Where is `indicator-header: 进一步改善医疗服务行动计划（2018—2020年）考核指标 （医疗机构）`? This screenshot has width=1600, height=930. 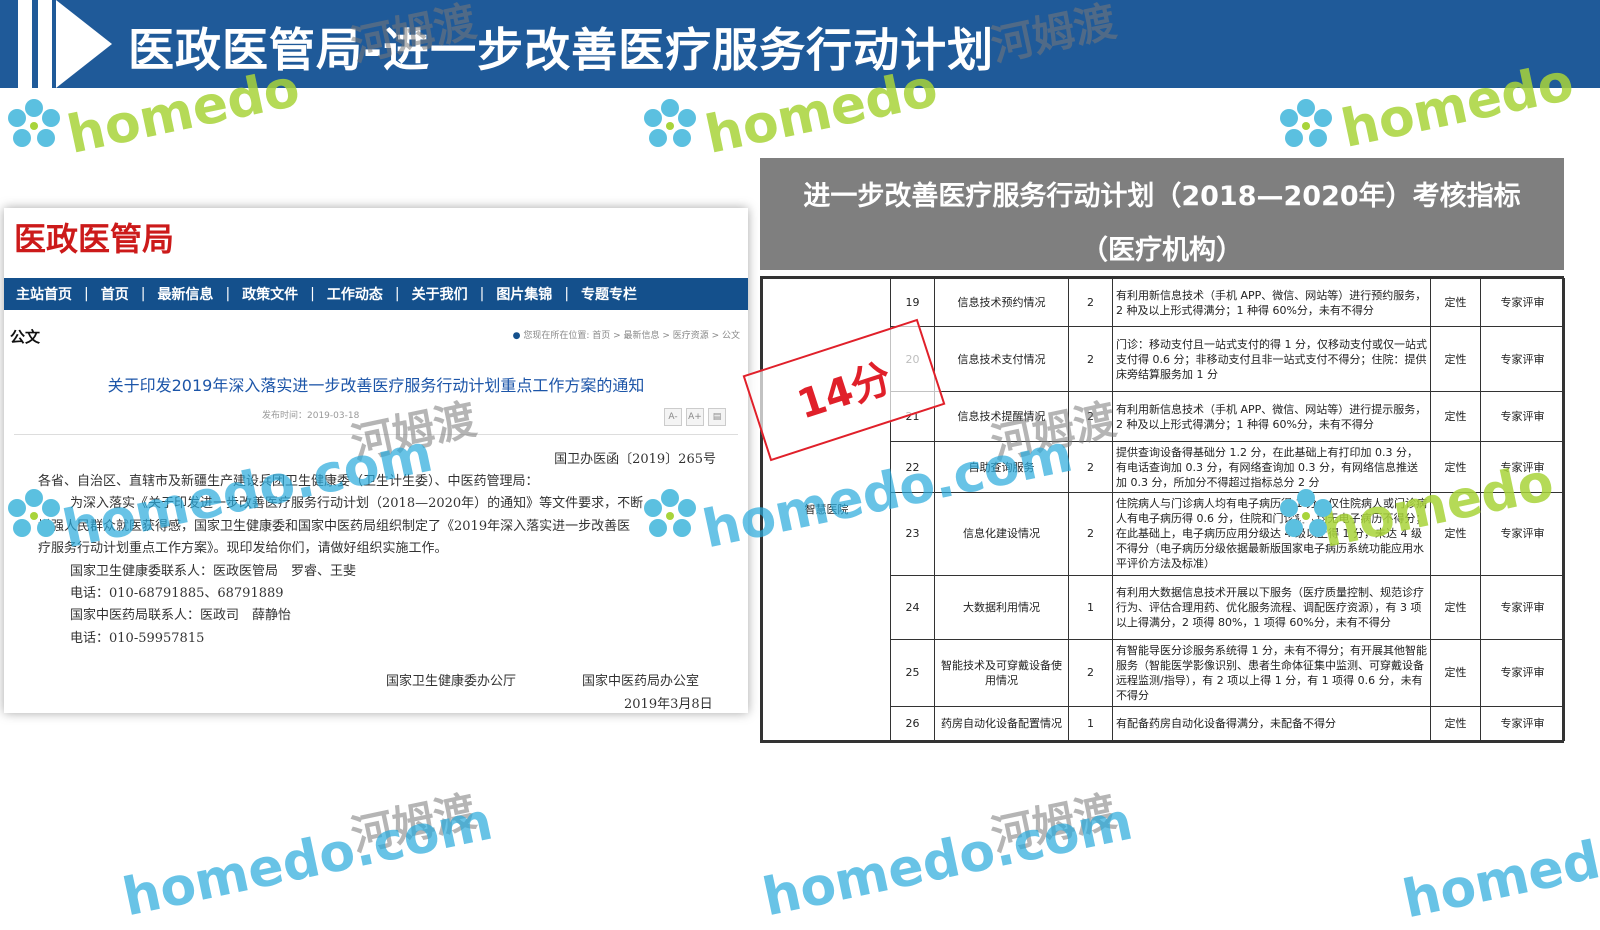
indicator-header: 进一步改善医疗服务行动计划（2018—2020年）考核指标 （医疗机构） is located at coordinates (1162, 214).